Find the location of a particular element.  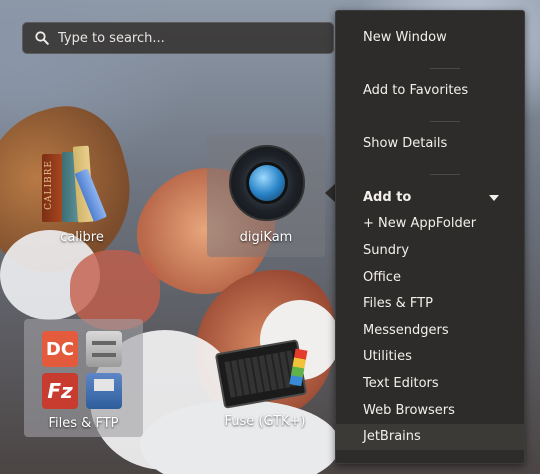

app-label: Files & FTP is located at coordinates (83, 423).